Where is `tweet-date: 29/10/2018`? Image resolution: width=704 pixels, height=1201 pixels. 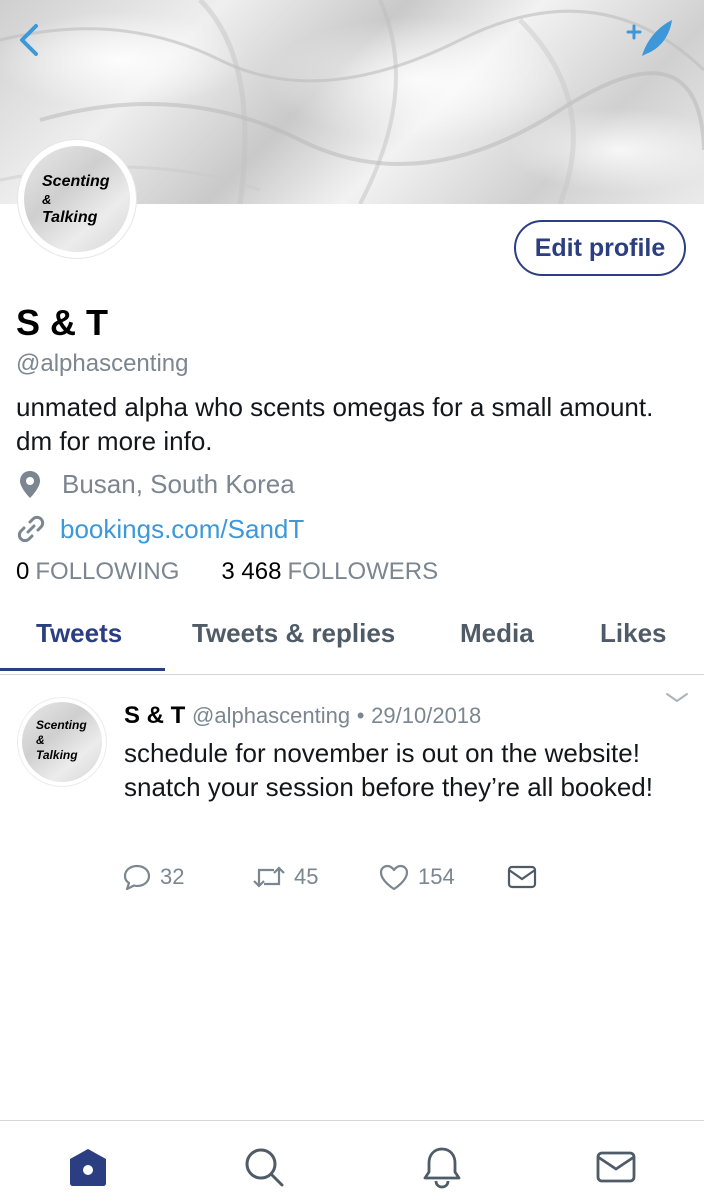
tweet-date: 29/10/2018 is located at coordinates (426, 715).